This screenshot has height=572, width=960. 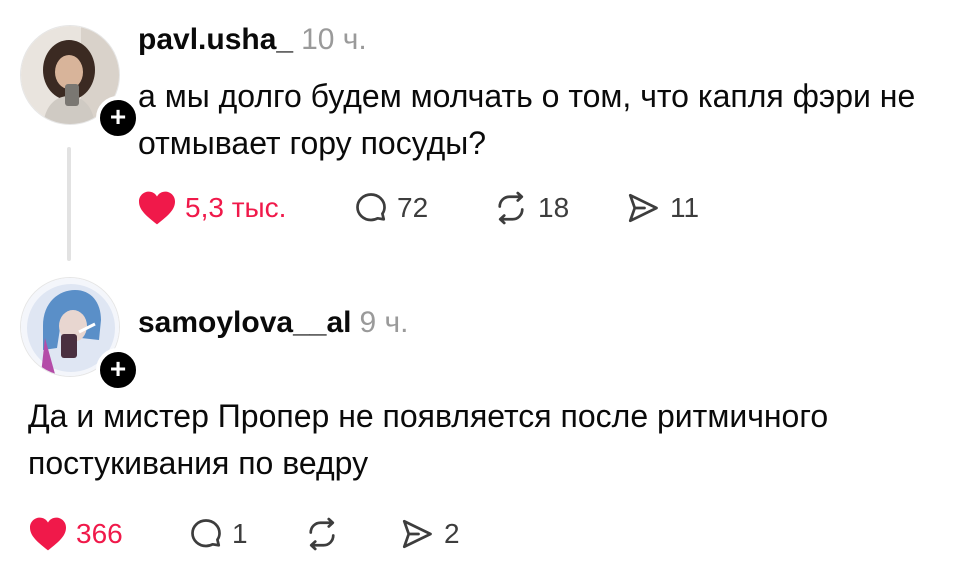 I want to click on post-header: pavl.usha_ 10 ч., so click(x=252, y=40).